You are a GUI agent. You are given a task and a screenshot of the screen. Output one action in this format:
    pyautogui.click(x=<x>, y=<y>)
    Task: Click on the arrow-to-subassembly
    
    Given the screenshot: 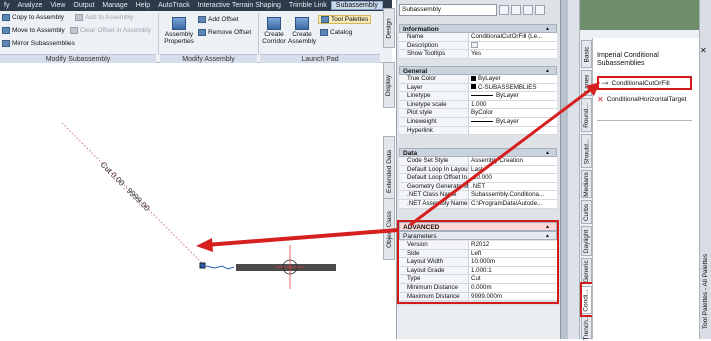 What is the action you would take?
    pyautogui.click(x=302, y=237)
    